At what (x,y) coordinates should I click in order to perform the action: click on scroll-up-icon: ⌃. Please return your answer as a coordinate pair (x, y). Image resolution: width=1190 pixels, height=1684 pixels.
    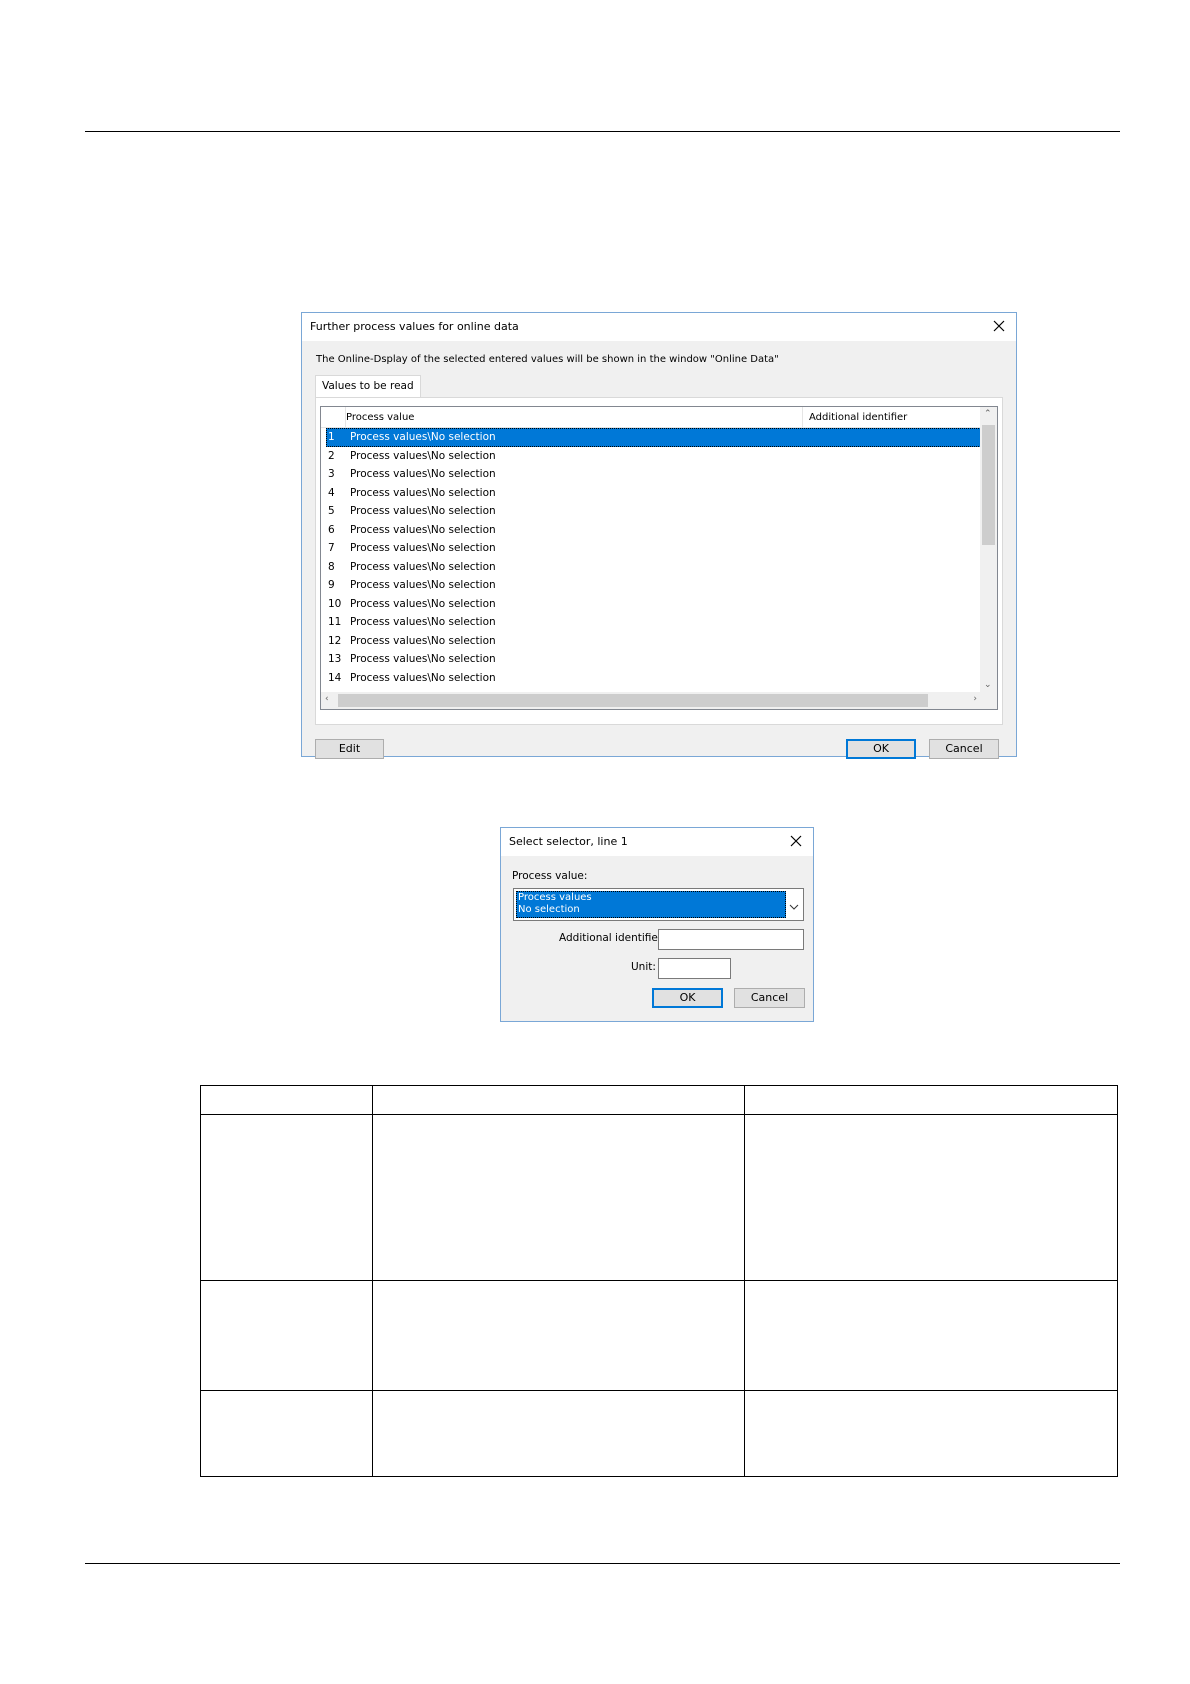
    Looking at the image, I should click on (988, 414).